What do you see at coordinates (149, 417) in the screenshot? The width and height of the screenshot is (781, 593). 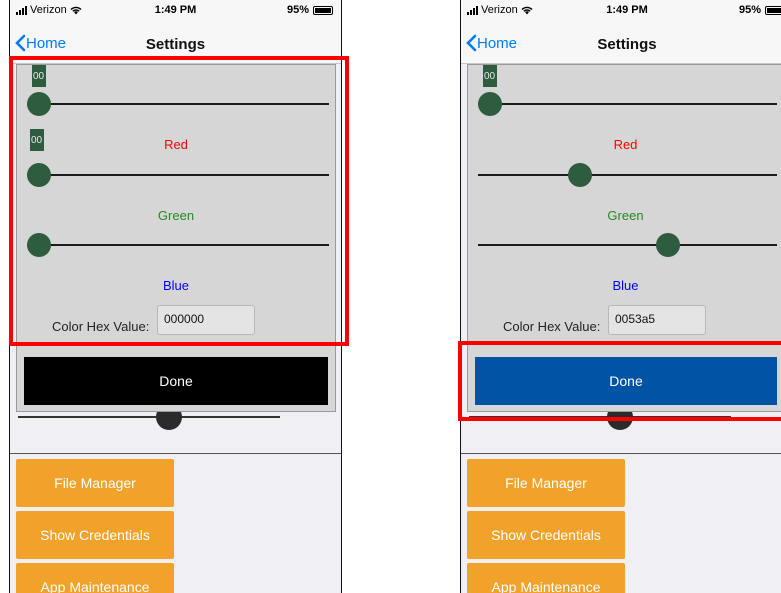 I see `background-slider-track` at bounding box center [149, 417].